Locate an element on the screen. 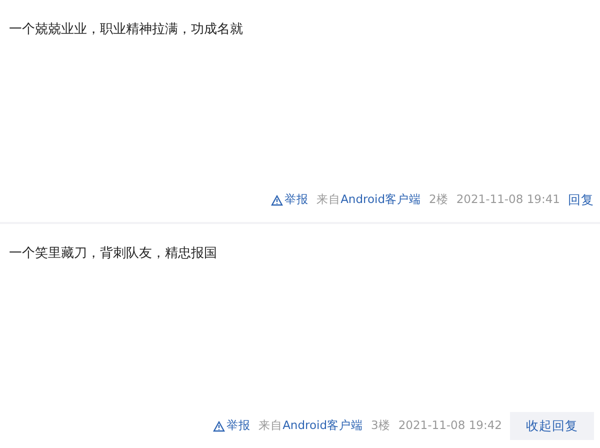 This screenshot has height=448, width=600. floor-number: 3楼 is located at coordinates (380, 425).